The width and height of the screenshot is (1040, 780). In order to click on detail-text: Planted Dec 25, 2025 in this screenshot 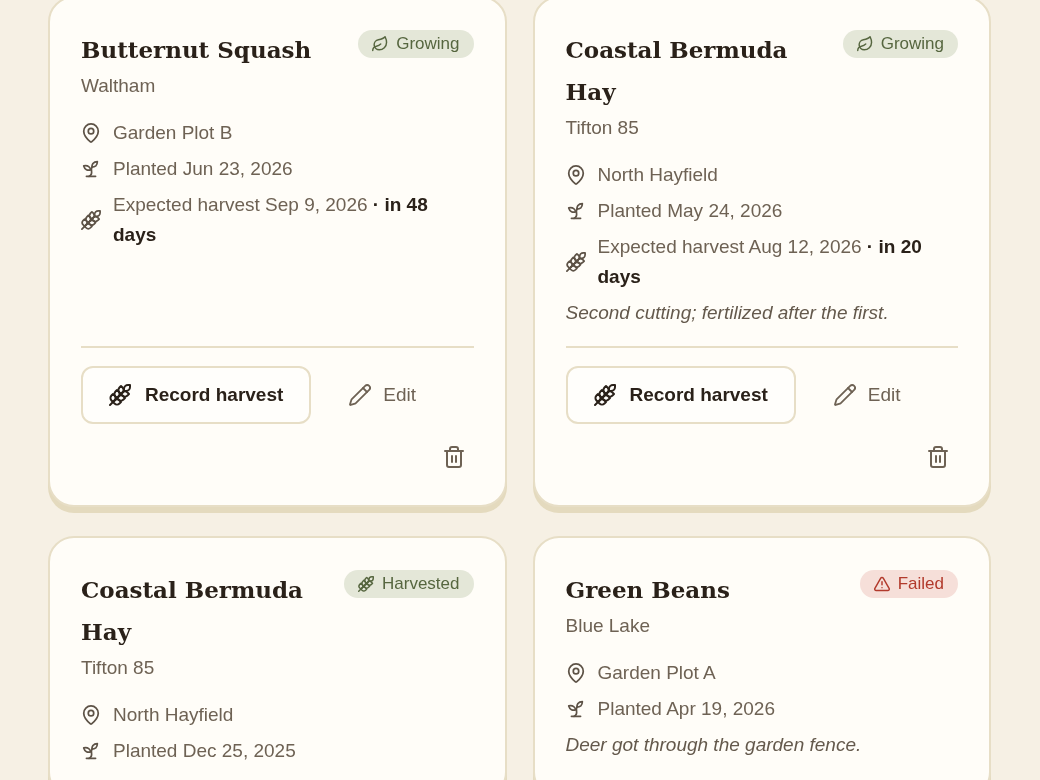, I will do `click(204, 751)`.